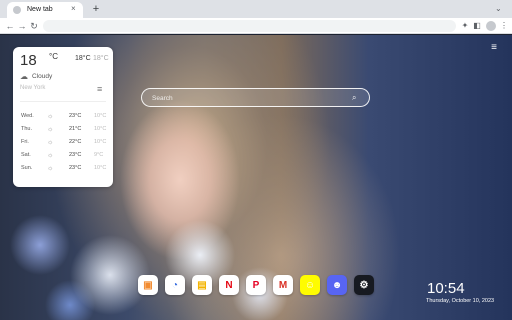 The width and height of the screenshot is (512, 320). I want to click on dock-item-pinterest: P, so click(256, 285).